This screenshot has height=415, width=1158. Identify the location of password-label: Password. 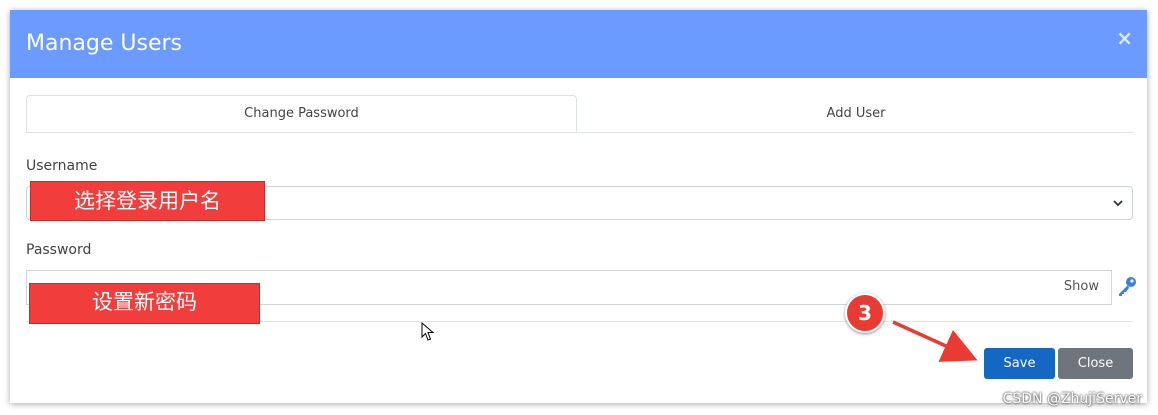
(59, 250).